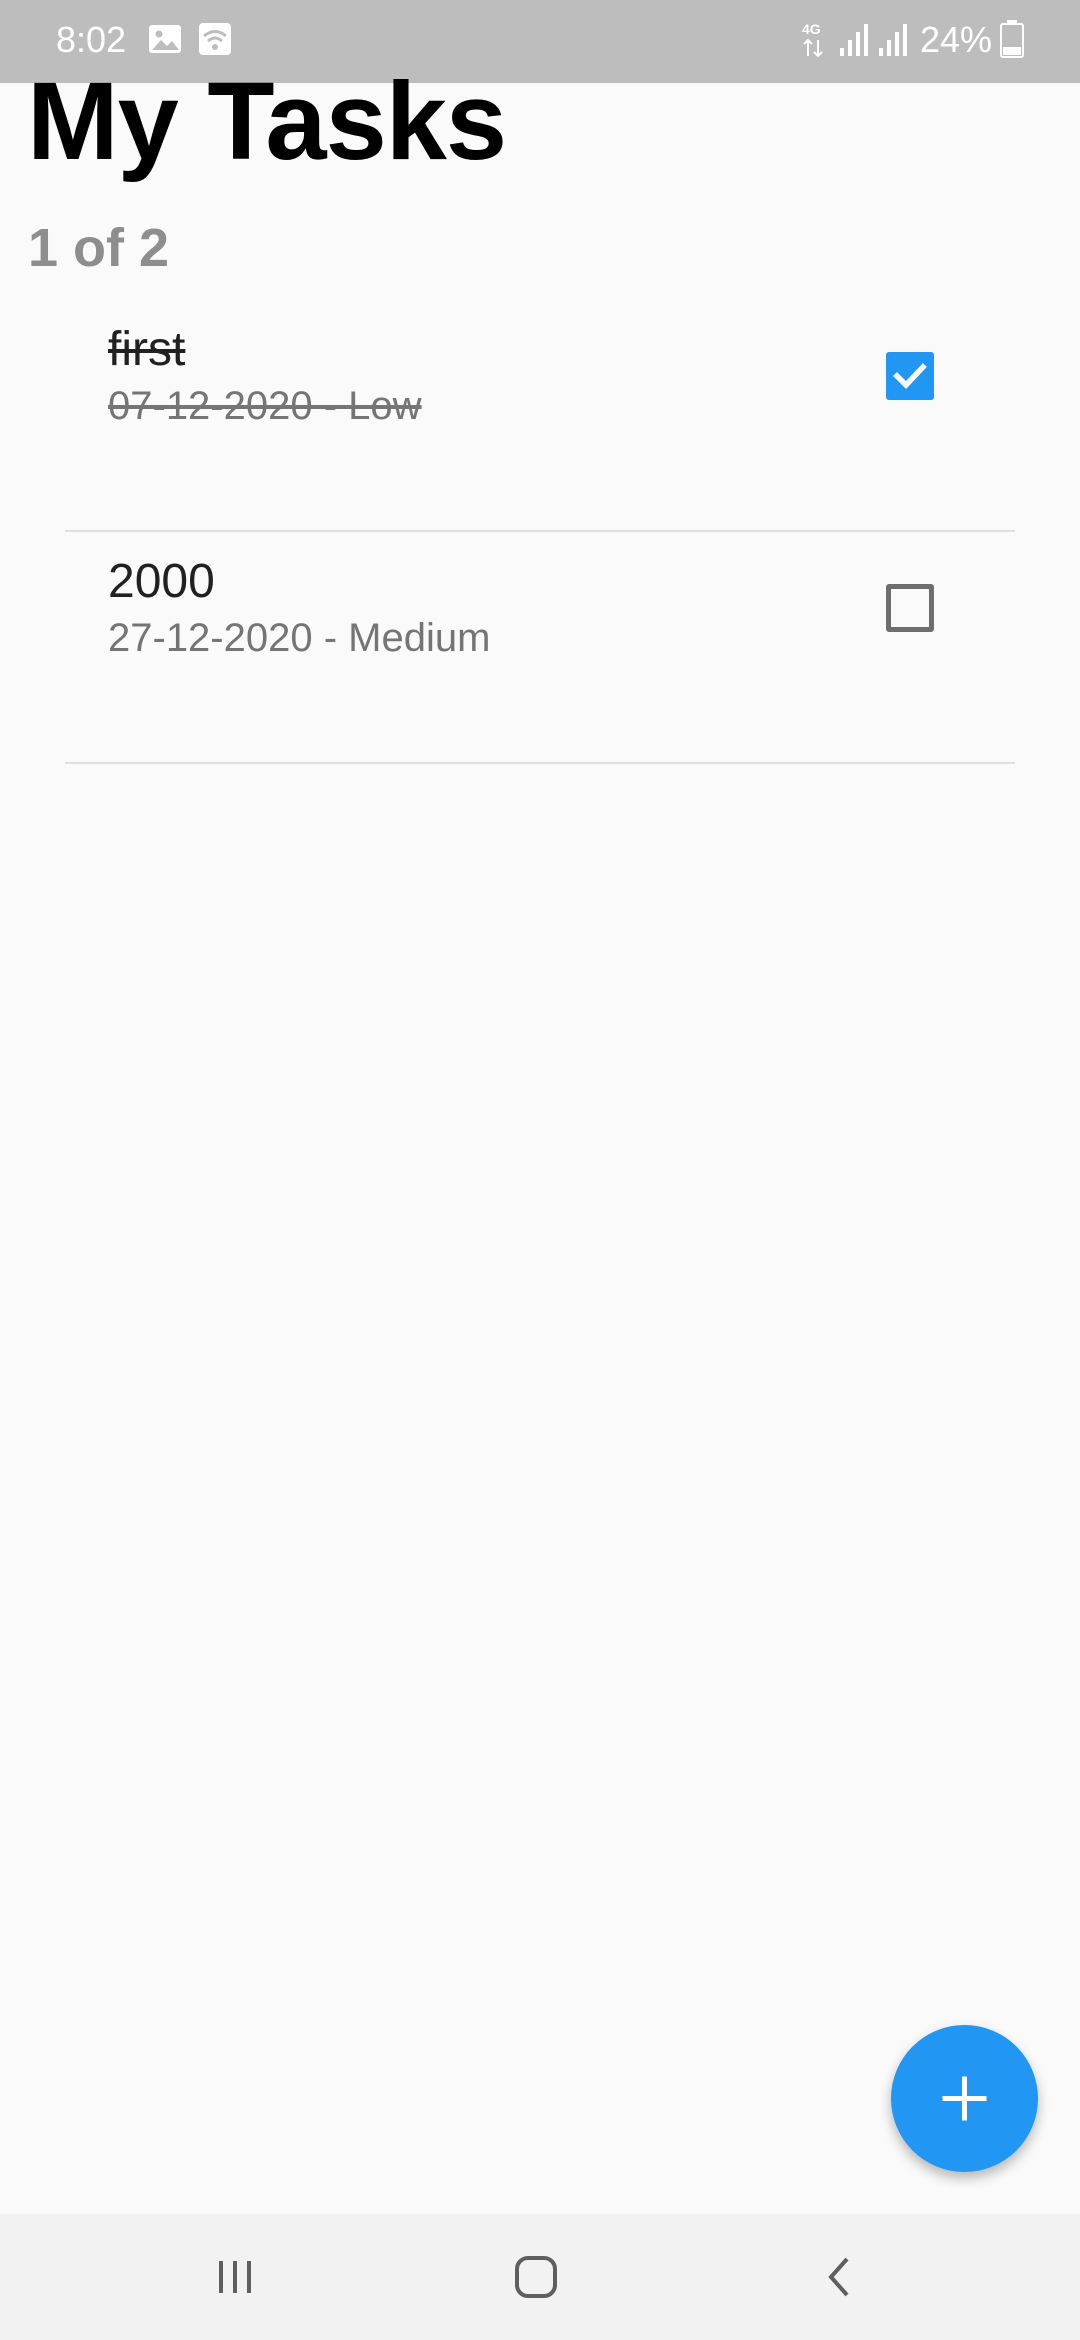  Describe the element at coordinates (299, 638) in the screenshot. I see `task-subtitle: 27-12-2020 - Medium` at that location.